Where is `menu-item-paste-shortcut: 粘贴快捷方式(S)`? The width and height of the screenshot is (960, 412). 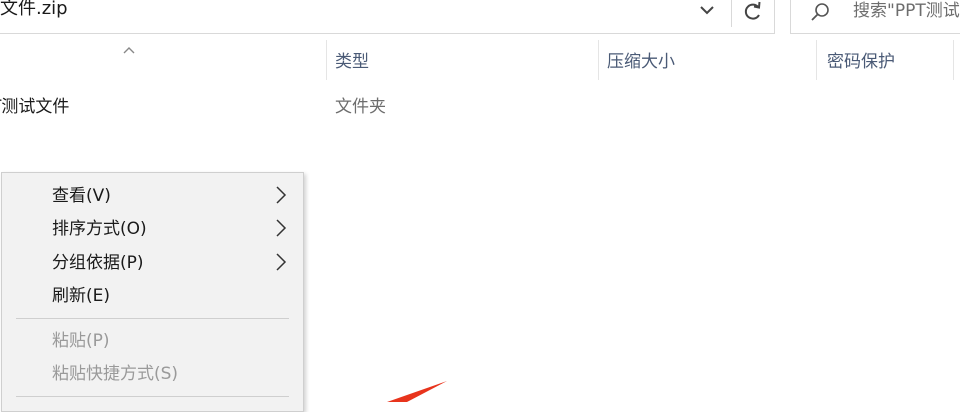
menu-item-paste-shortcut: 粘贴快捷方式(S) is located at coordinates (115, 374).